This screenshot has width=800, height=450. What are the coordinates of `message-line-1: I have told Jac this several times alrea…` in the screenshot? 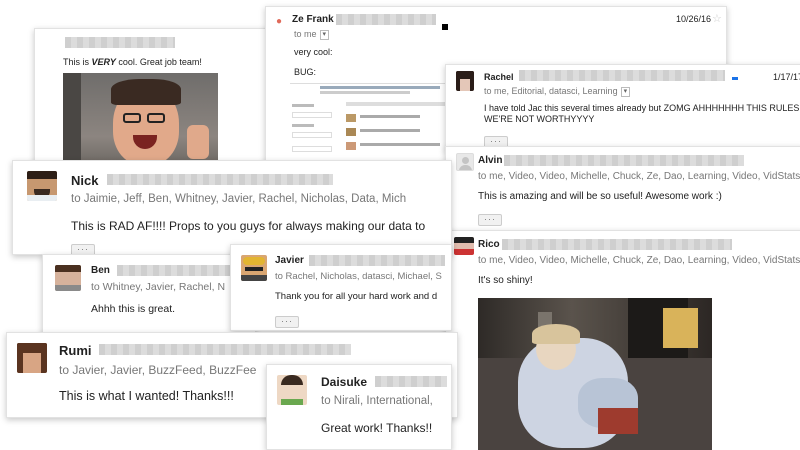 It's located at (642, 108).